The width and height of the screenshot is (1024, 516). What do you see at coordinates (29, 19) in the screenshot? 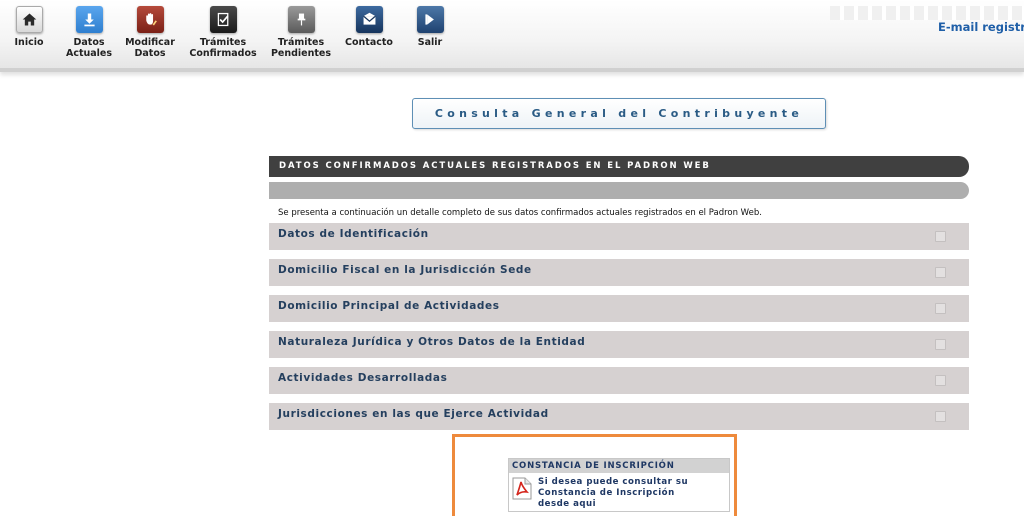
I see `home-icon` at bounding box center [29, 19].